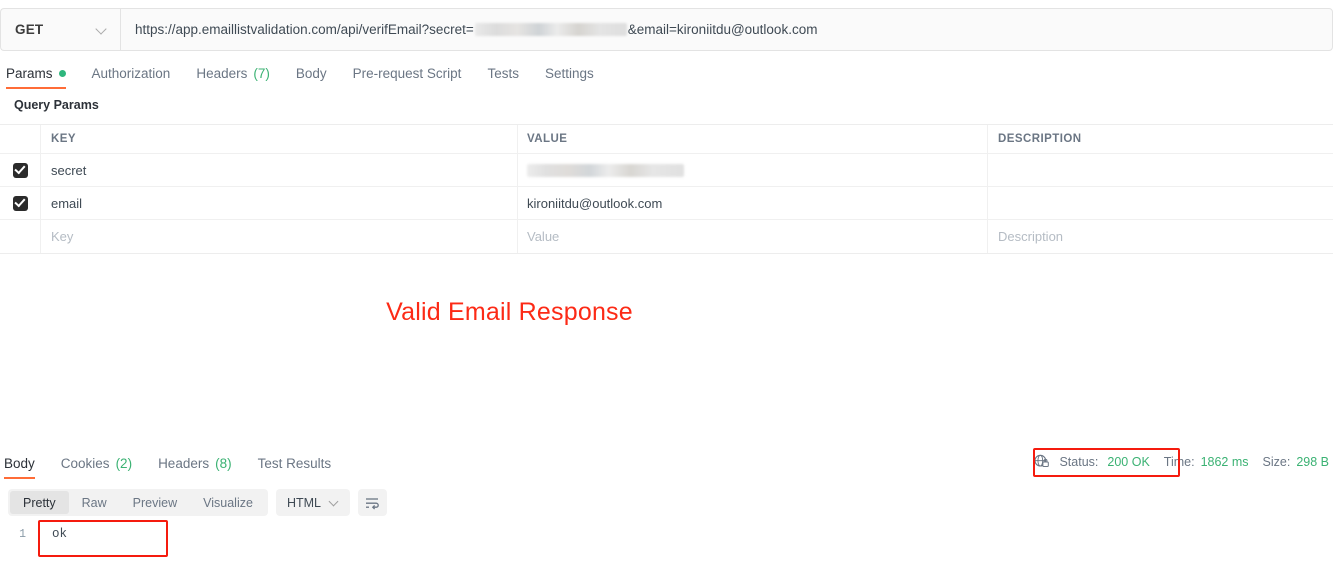 The height and width of the screenshot is (588, 1333). I want to click on table-row: email kironiitdu@outlook.com, so click(666, 203).